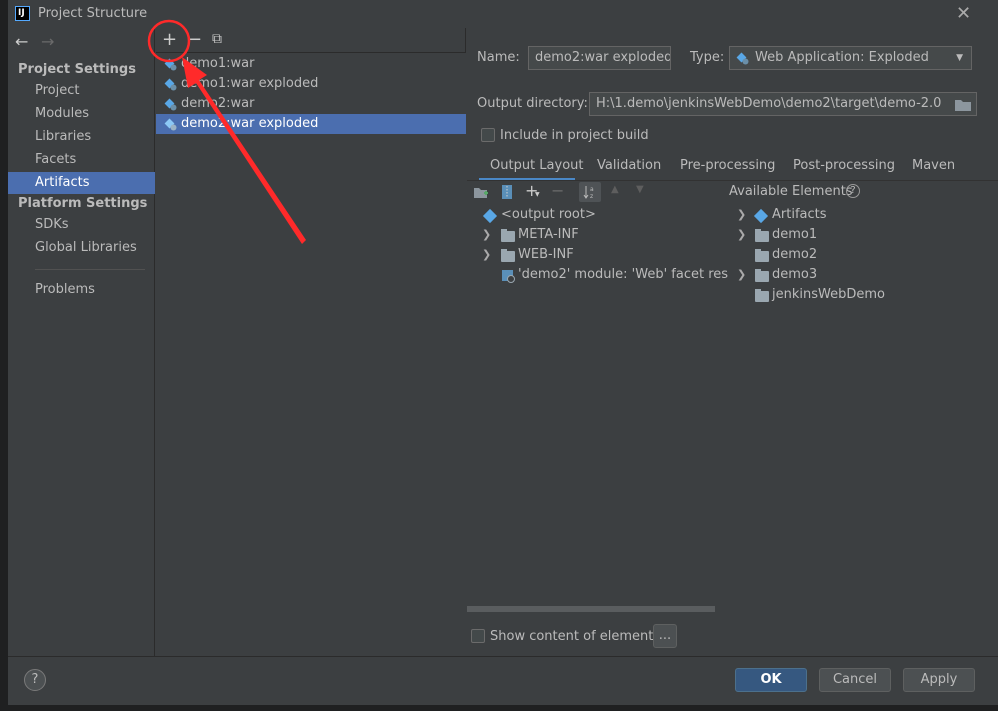 The height and width of the screenshot is (711, 998). What do you see at coordinates (169, 41) in the screenshot?
I see `annotation-circle` at bounding box center [169, 41].